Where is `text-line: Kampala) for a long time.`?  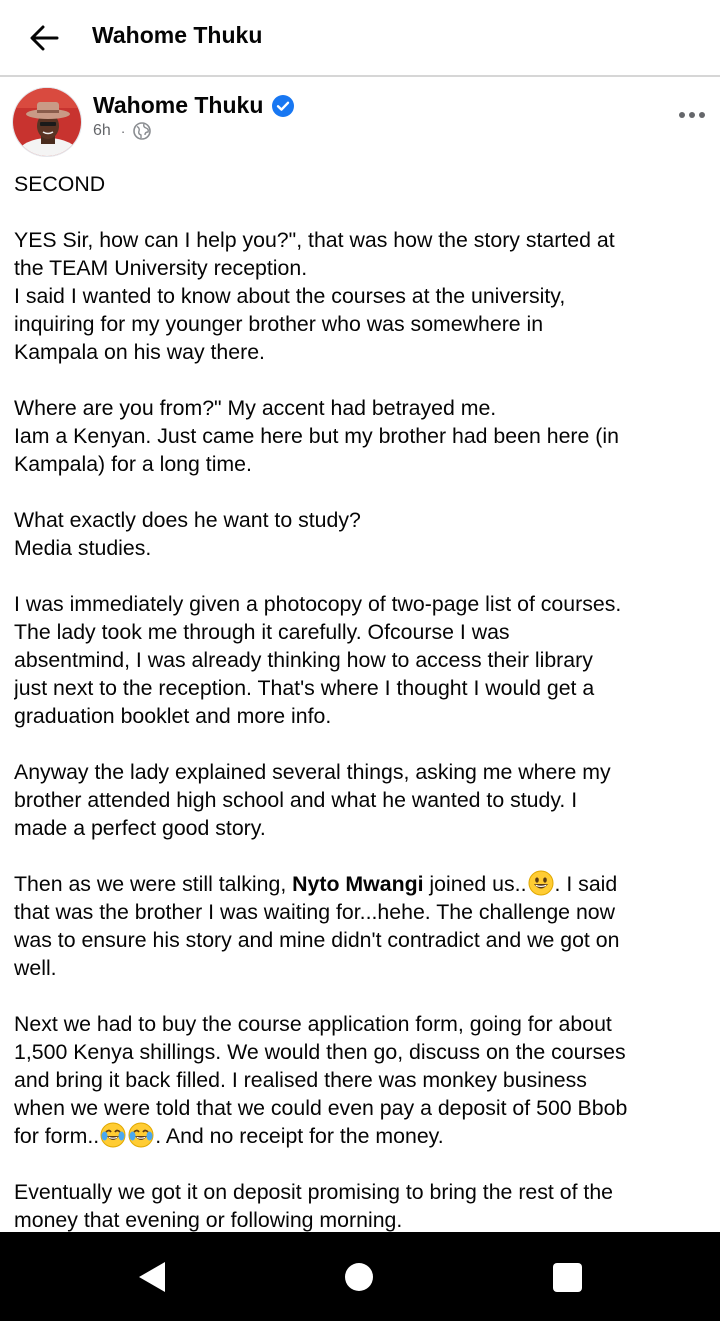
text-line: Kampala) for a long time. is located at coordinates (133, 464).